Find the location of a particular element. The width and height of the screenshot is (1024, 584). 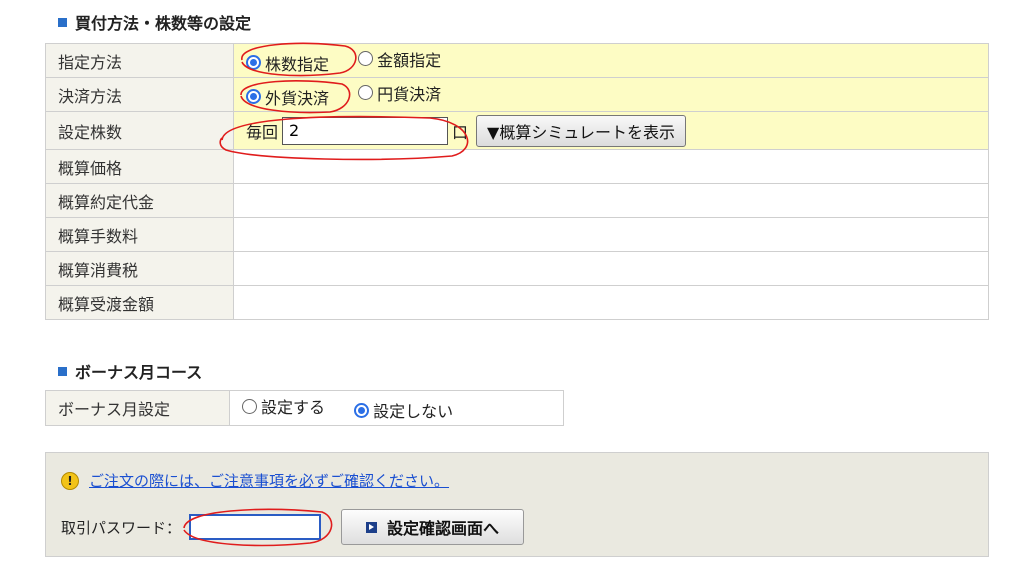

estimate-settlement-value is located at coordinates (611, 302).